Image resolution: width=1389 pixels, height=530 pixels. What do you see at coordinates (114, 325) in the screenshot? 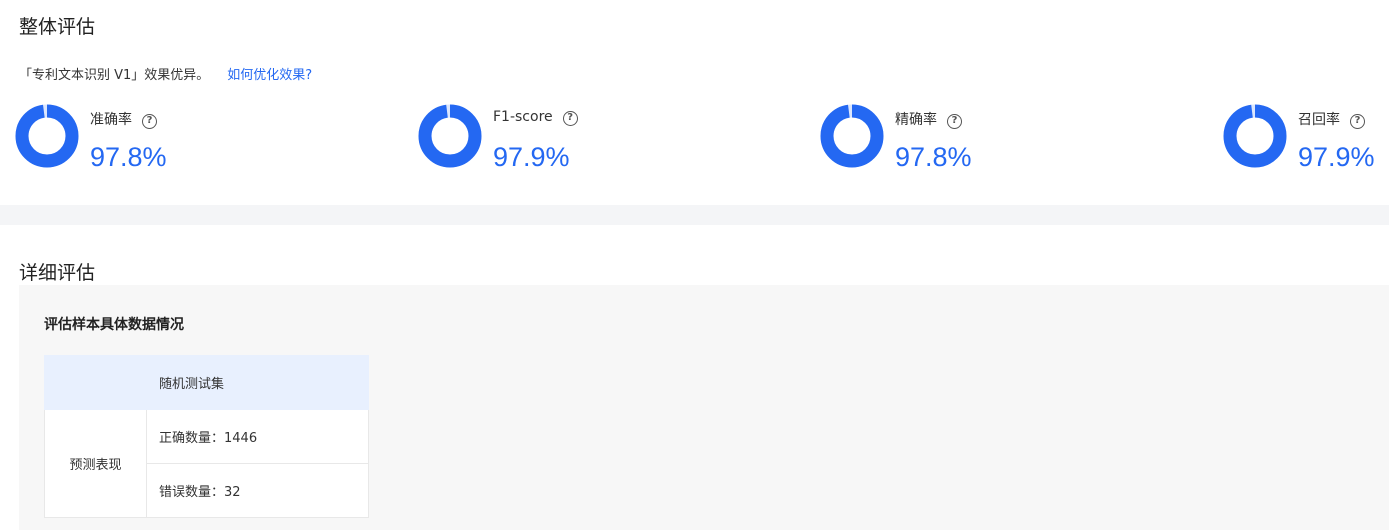
I see `sample-data-title: 评估样本具体数据情况` at bounding box center [114, 325].